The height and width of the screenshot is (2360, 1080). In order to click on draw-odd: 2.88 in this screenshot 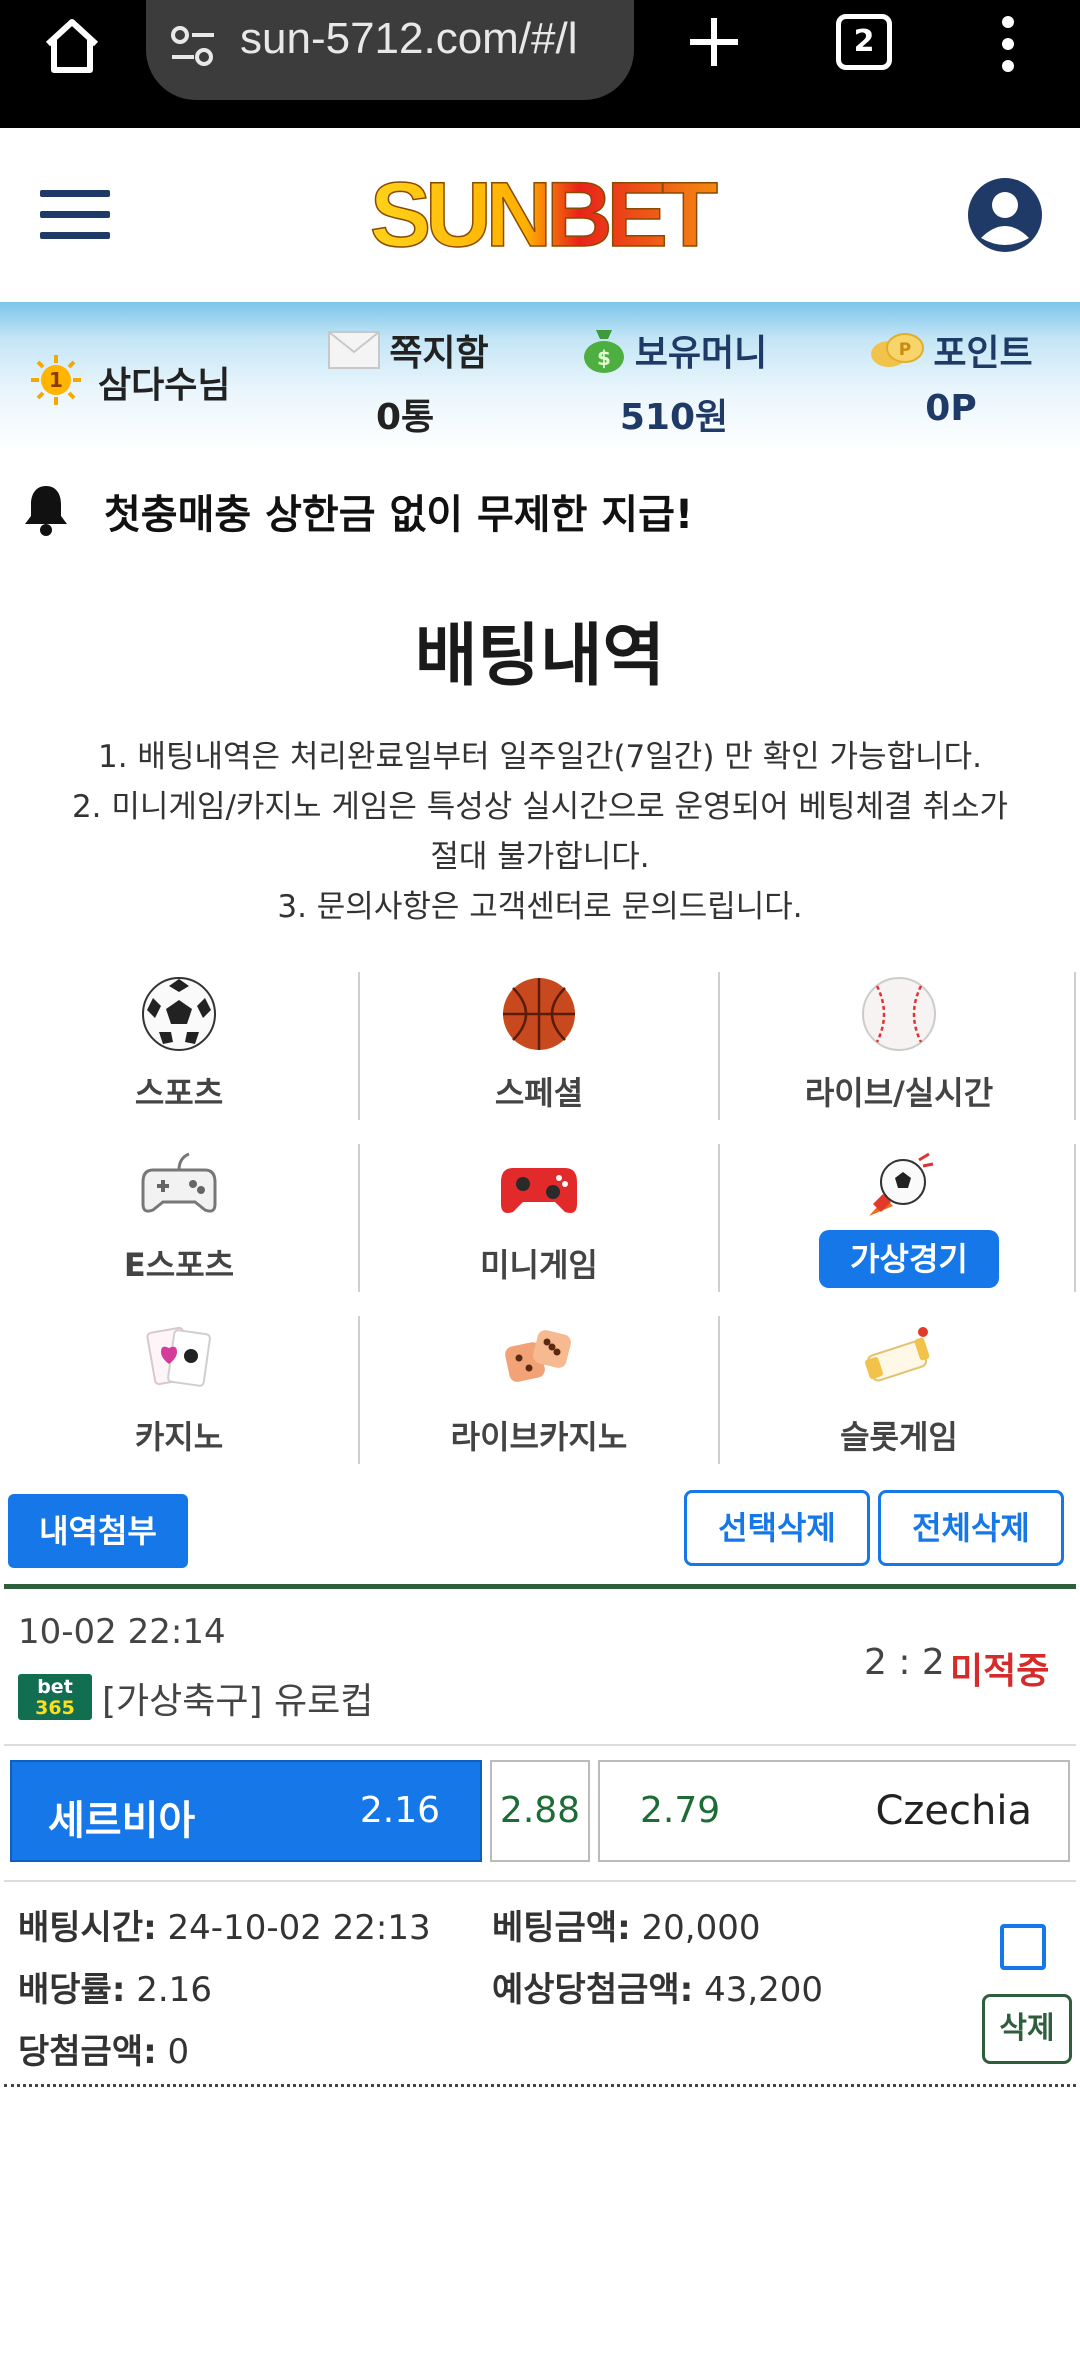, I will do `click(540, 1811)`.